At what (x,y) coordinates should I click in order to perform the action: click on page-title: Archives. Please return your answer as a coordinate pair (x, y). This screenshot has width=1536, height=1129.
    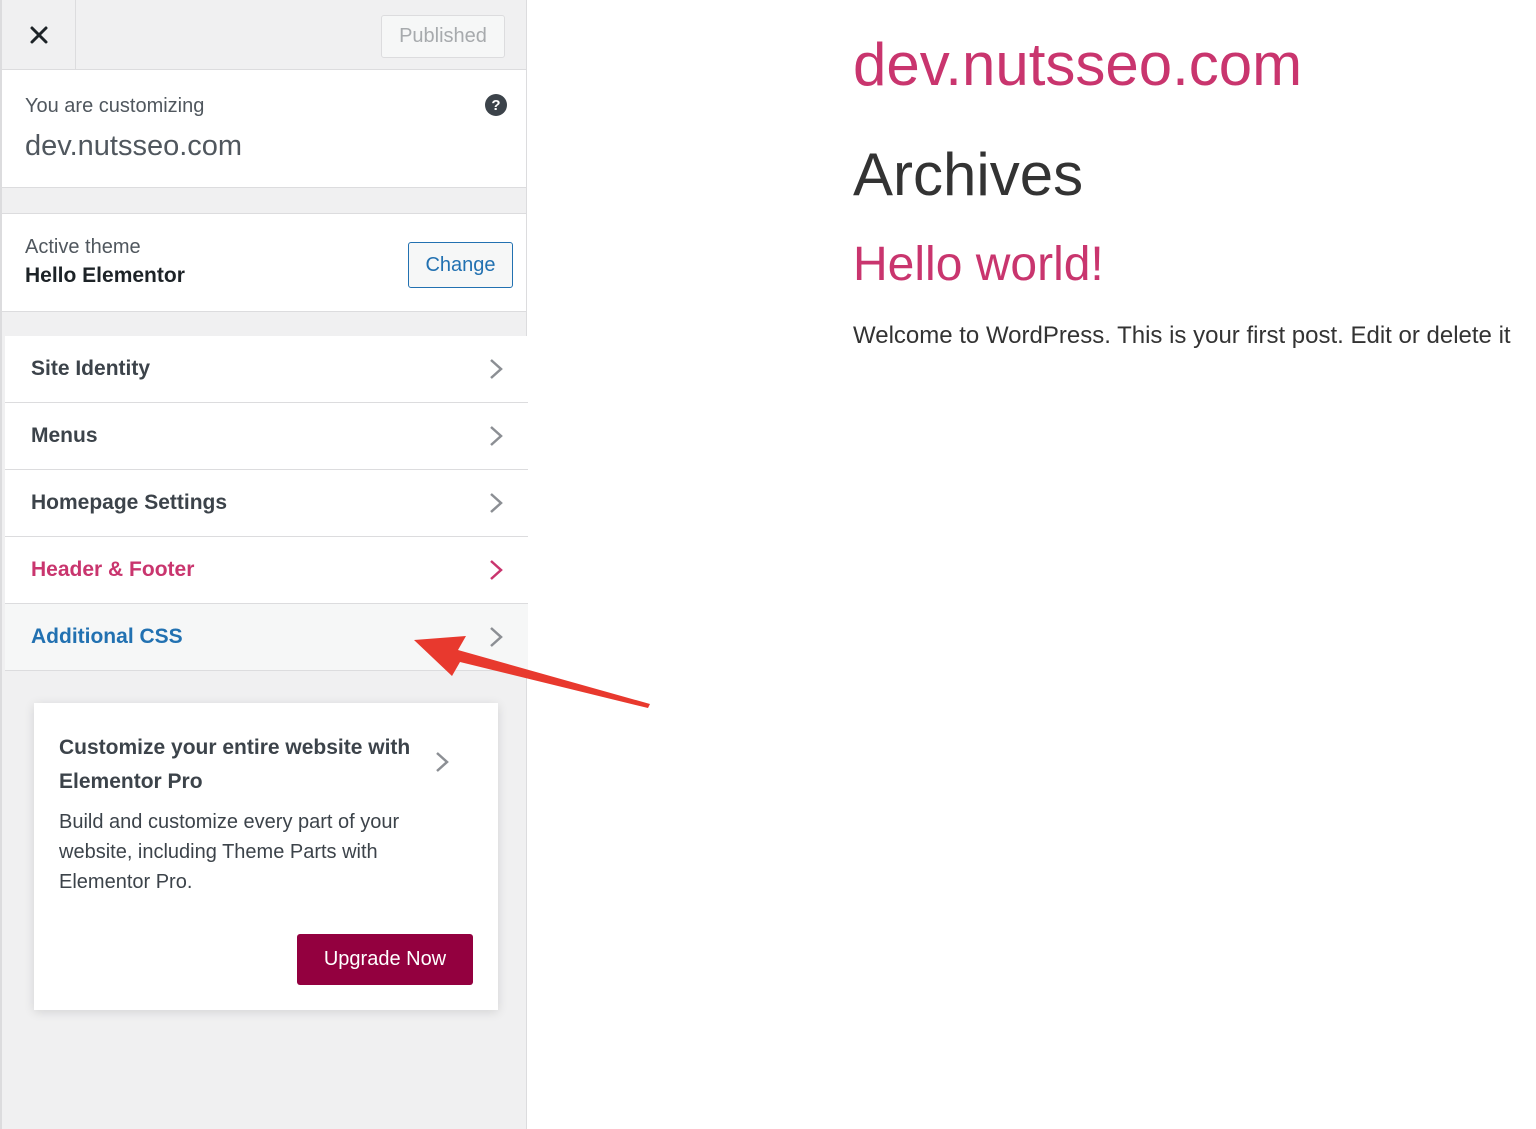
    Looking at the image, I should click on (968, 174).